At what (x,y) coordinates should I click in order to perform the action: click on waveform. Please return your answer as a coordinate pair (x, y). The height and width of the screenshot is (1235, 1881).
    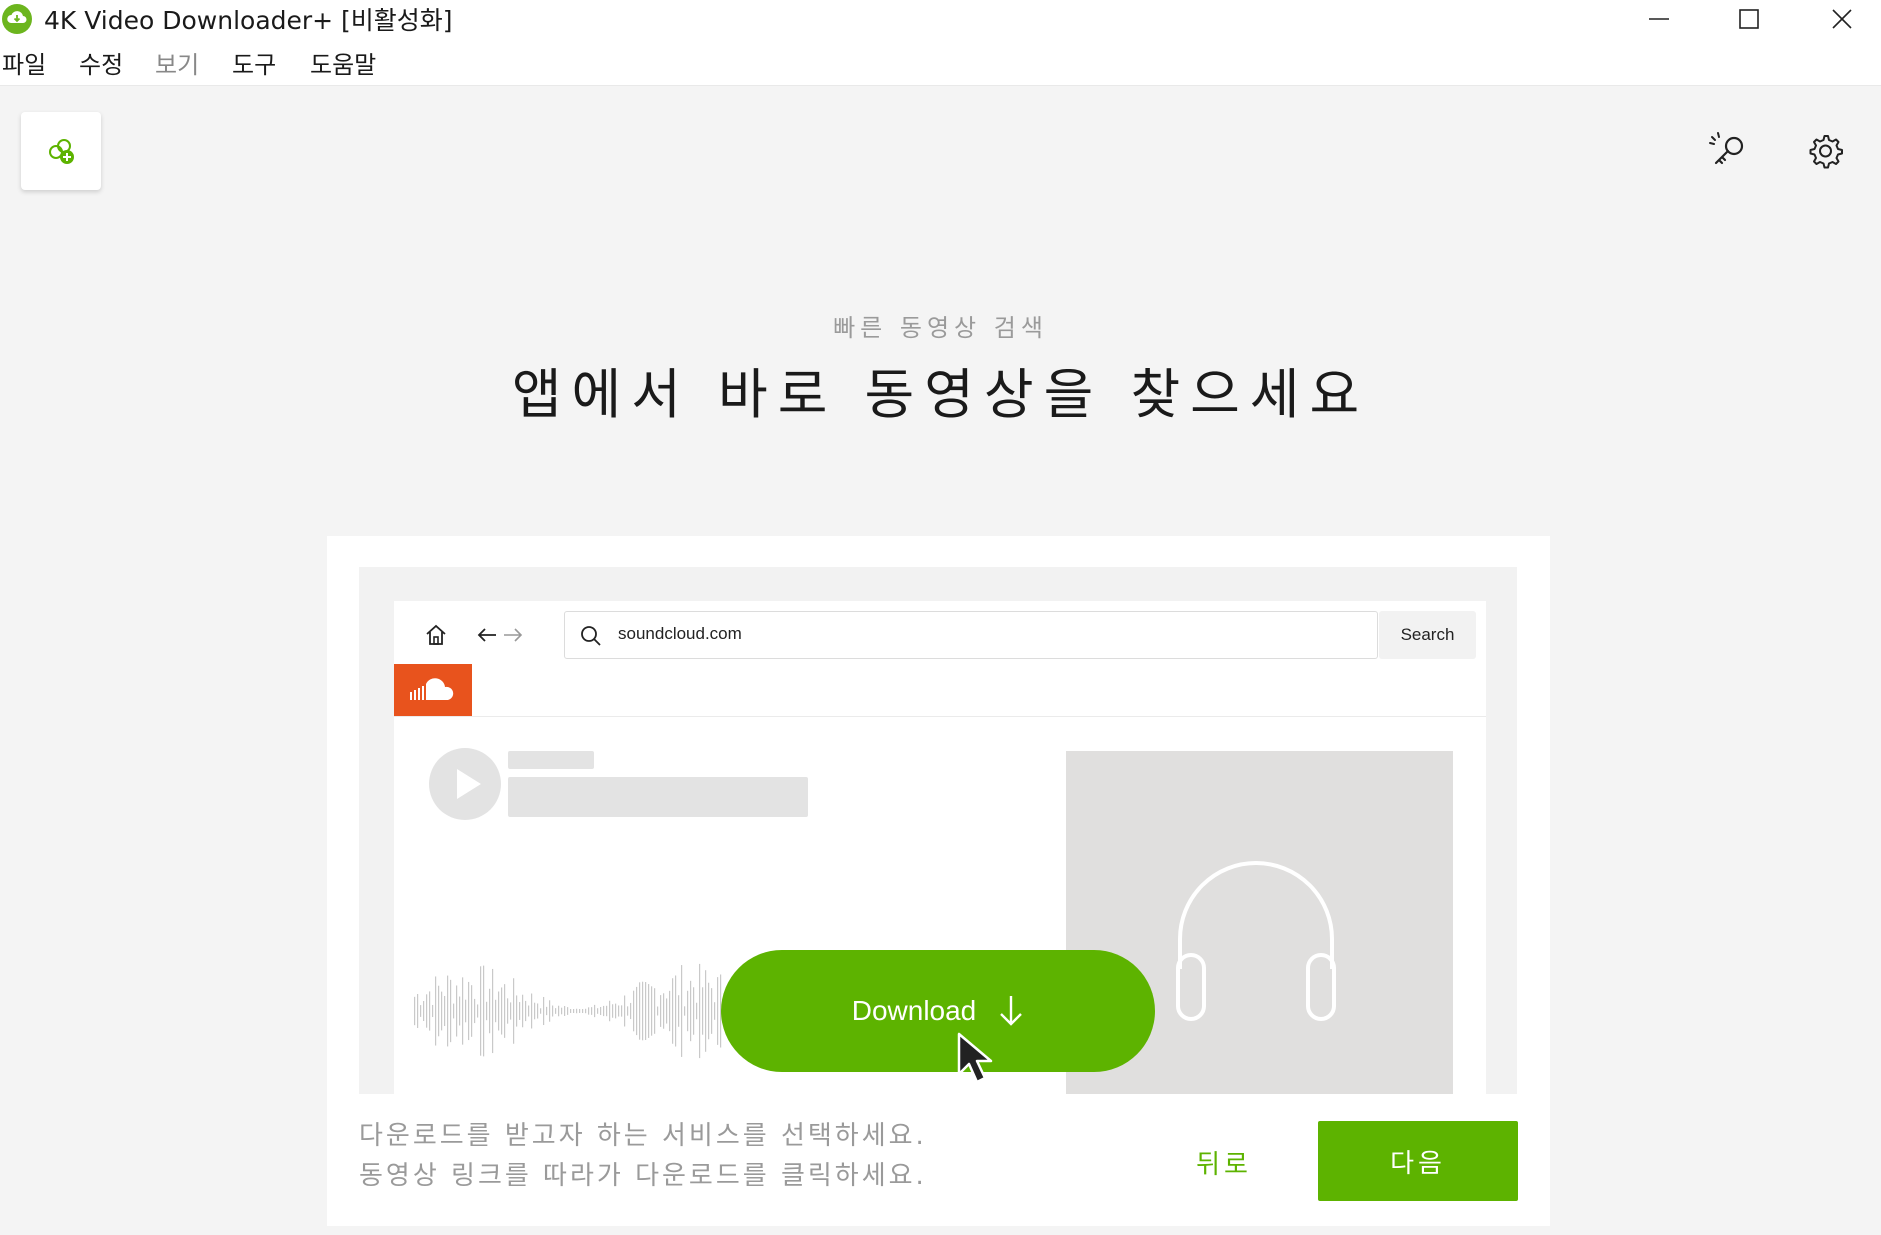
    Looking at the image, I should click on (578, 1011).